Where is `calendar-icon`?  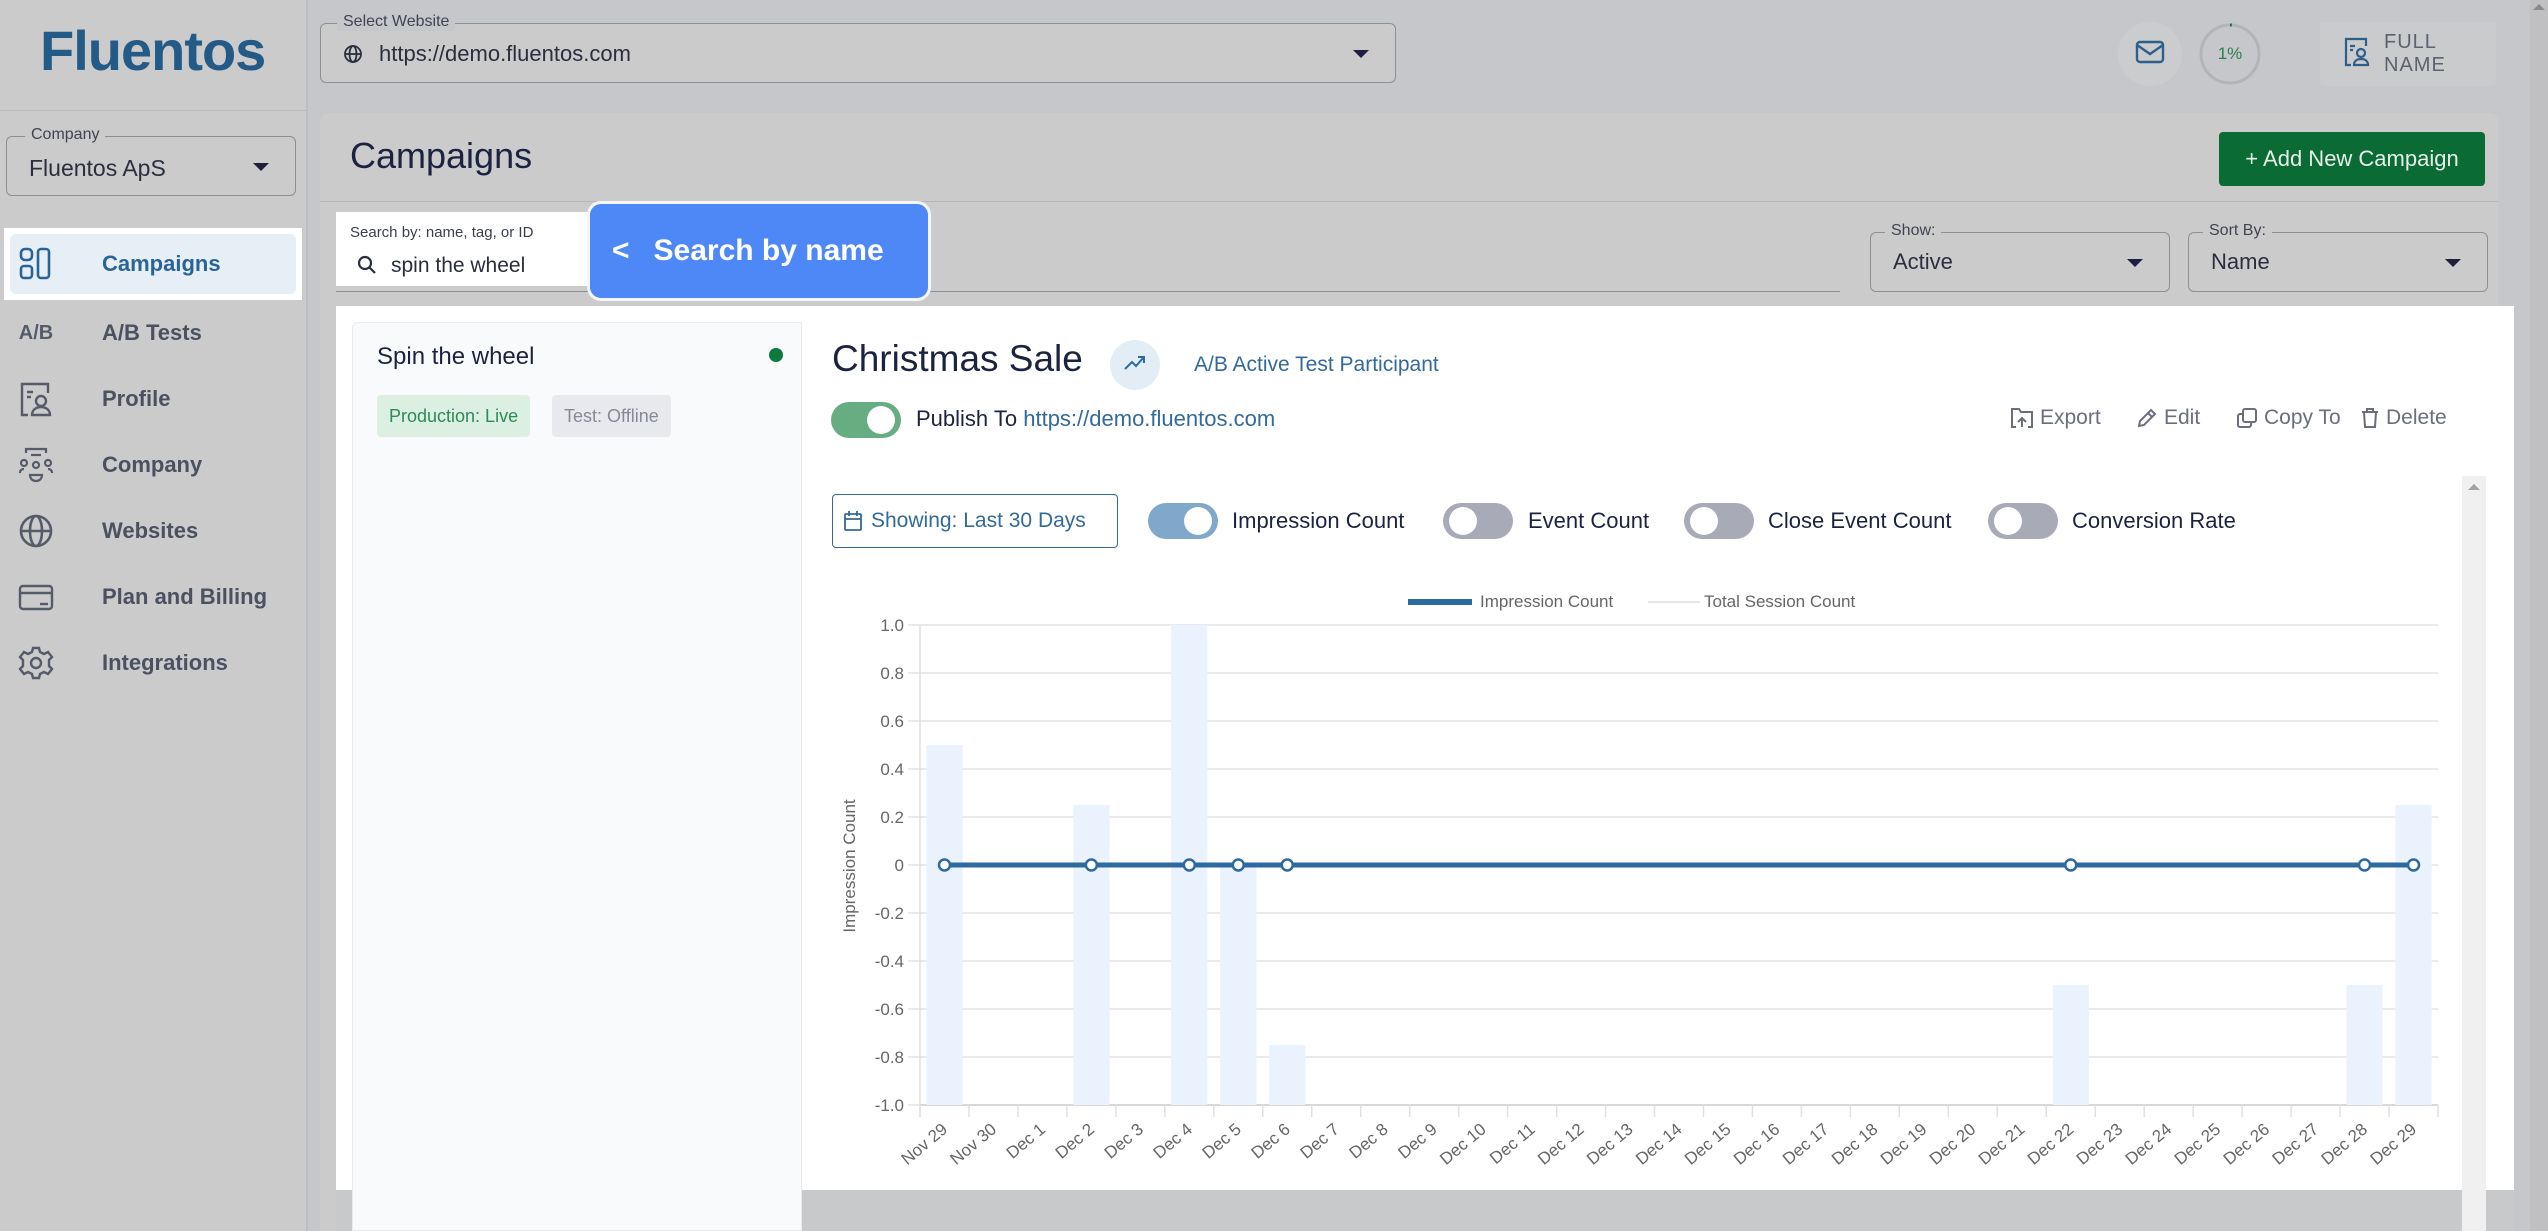 calendar-icon is located at coordinates (853, 521).